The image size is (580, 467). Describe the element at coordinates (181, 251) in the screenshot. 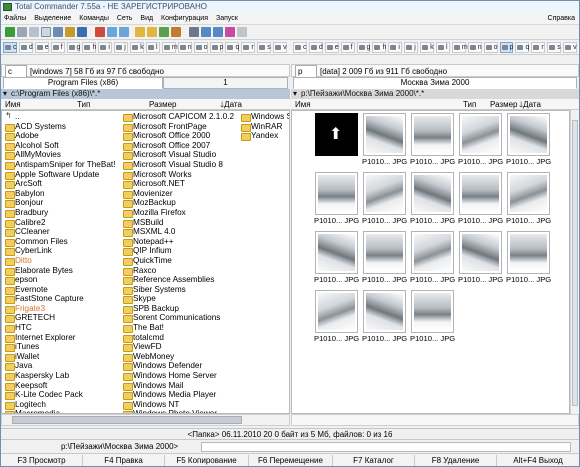

I see `folder-item: QIP Infium` at that location.